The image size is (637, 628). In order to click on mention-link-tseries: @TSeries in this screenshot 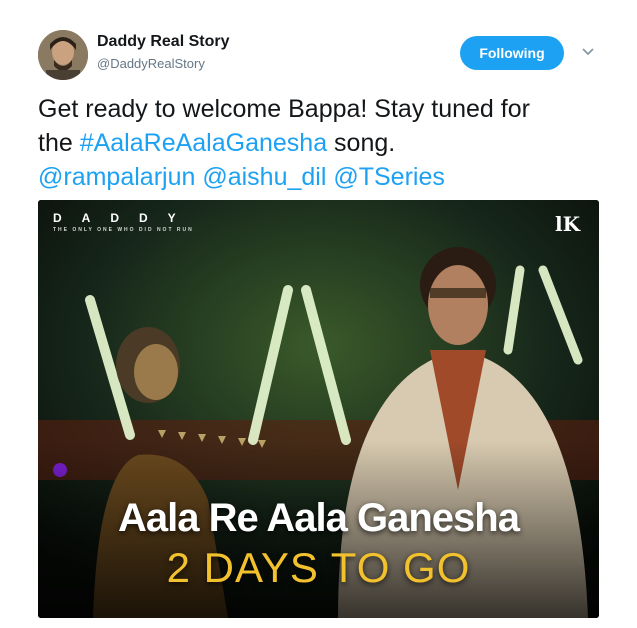, I will do `click(389, 177)`.